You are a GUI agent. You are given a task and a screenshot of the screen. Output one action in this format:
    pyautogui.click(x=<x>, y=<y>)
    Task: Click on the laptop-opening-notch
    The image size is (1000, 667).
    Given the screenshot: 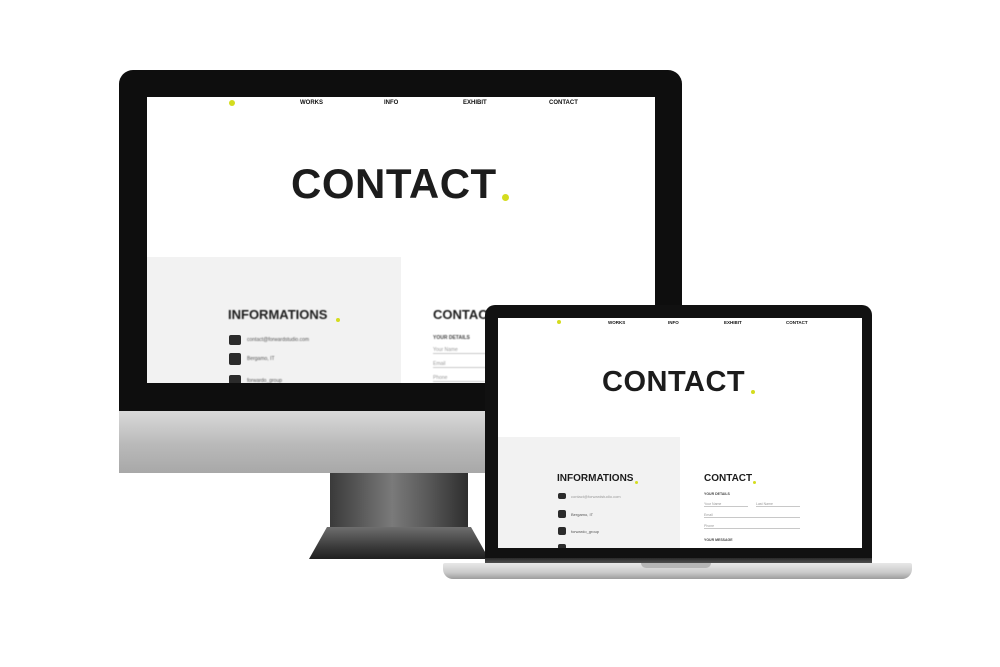 What is the action you would take?
    pyautogui.click(x=676, y=565)
    